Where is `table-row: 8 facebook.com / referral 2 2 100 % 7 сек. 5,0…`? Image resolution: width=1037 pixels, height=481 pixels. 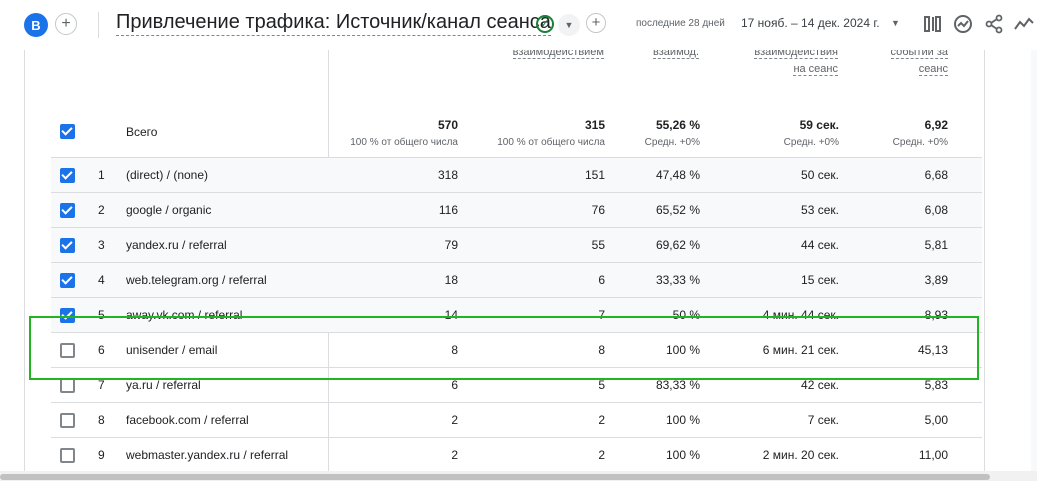 table-row: 8 facebook.com / referral 2 2 100 % 7 сек. 5,0… is located at coordinates (516, 419).